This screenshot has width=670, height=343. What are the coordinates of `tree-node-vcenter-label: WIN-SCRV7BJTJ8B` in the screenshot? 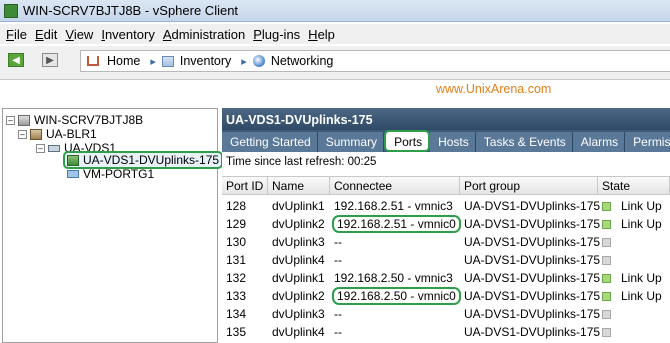 It's located at (89, 120).